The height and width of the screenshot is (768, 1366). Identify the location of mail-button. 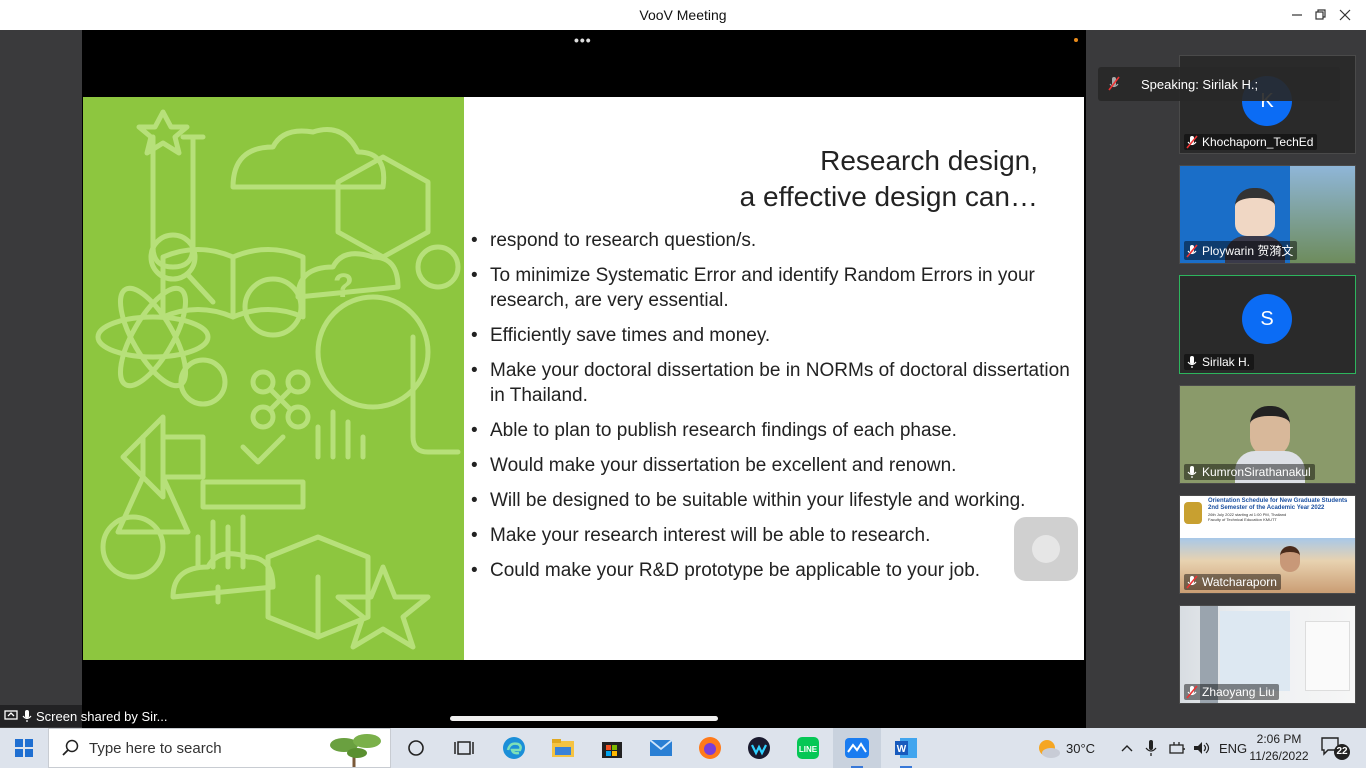
(661, 748).